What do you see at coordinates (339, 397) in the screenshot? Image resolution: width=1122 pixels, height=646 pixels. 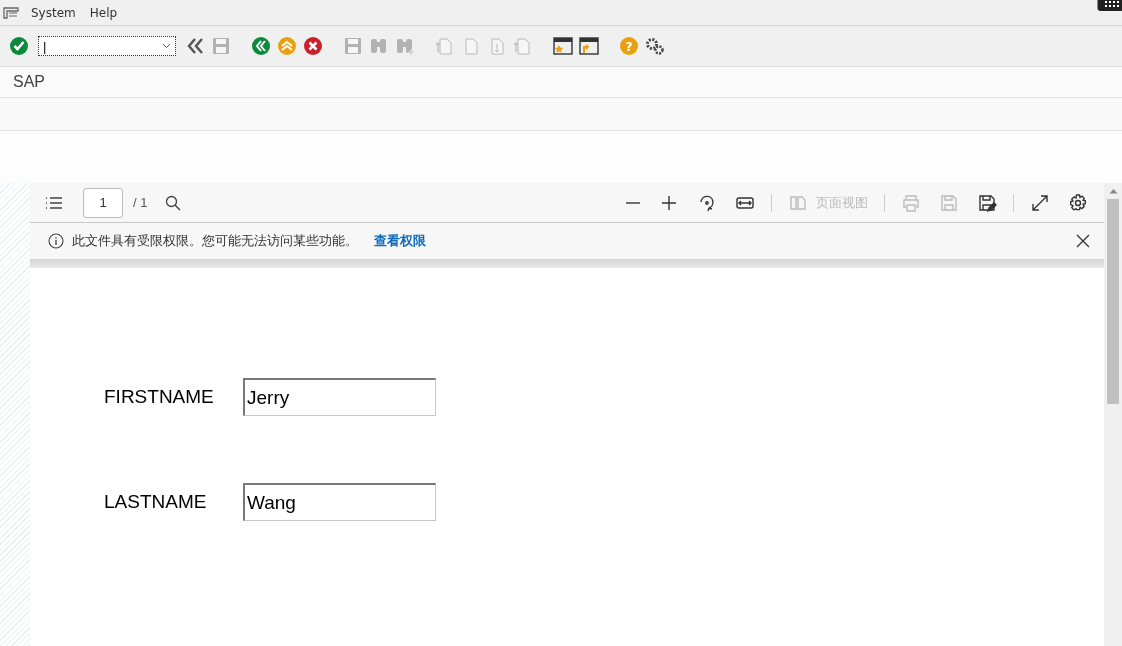 I see `text-field: Jerry` at bounding box center [339, 397].